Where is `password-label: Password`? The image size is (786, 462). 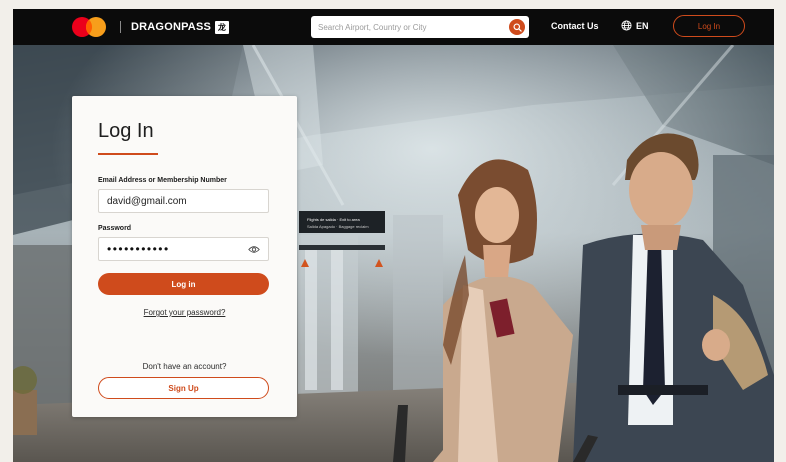 password-label: Password is located at coordinates (115, 228).